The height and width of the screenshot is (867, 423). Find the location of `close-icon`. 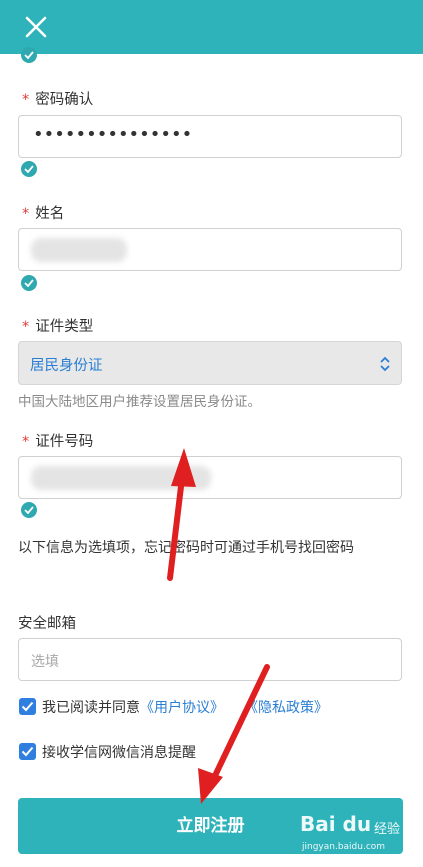

close-icon is located at coordinates (36, 27).